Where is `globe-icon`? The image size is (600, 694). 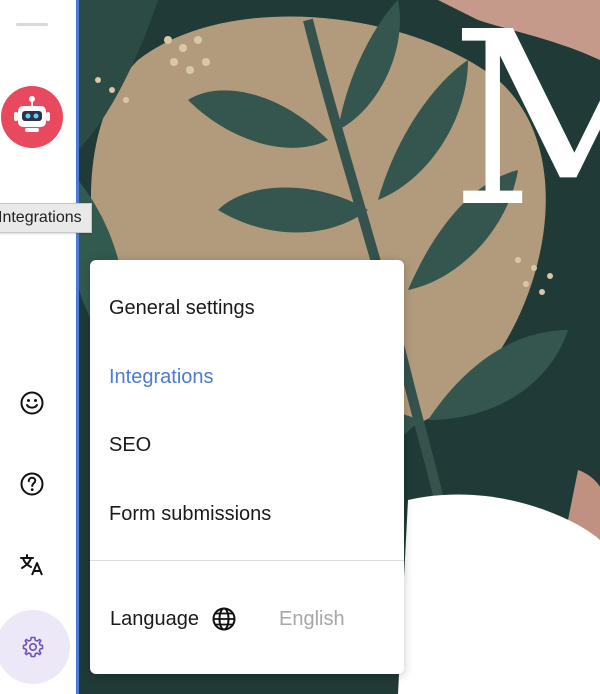 globe-icon is located at coordinates (224, 619).